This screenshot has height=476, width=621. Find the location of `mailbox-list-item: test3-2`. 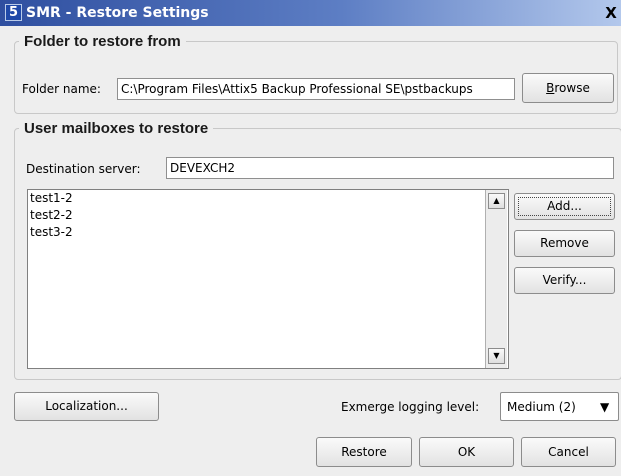

mailbox-list-item: test3-2 is located at coordinates (268, 232).